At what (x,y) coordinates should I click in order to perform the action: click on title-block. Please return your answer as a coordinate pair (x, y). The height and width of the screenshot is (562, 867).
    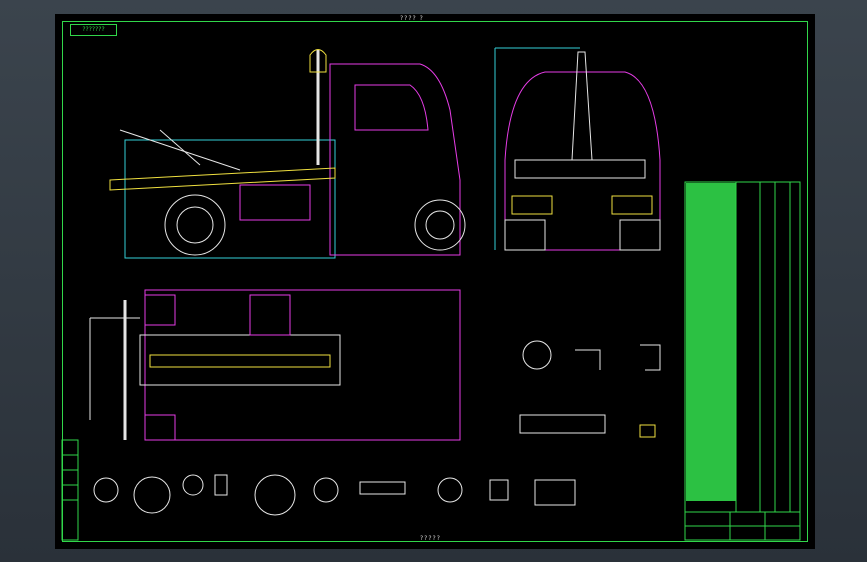
    Looking at the image, I should click on (742, 526).